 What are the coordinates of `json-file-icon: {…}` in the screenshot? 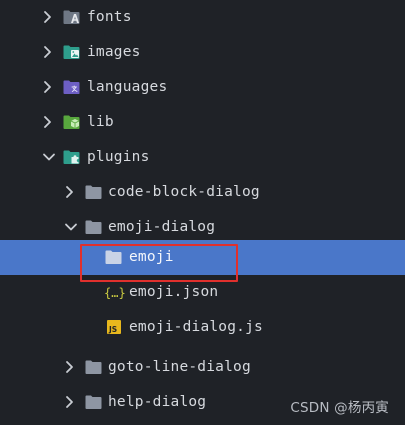 It's located at (115, 292).